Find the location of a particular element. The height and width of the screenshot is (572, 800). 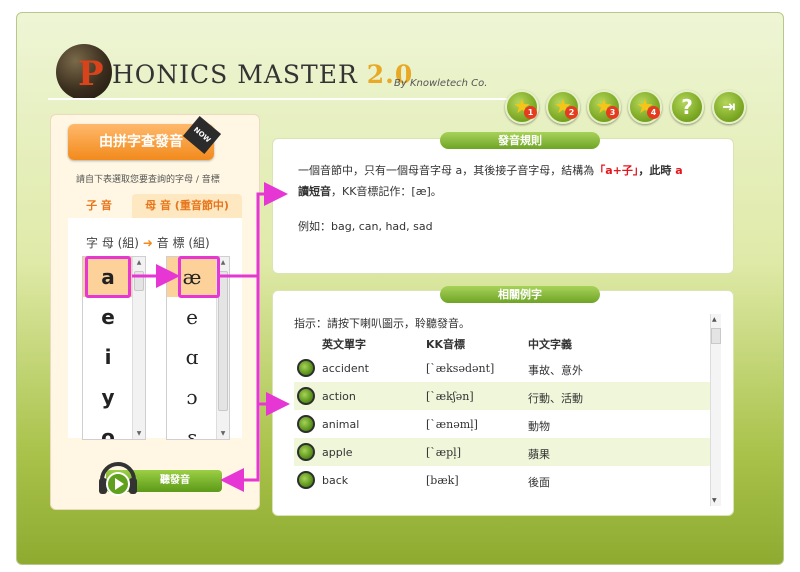

rule-letter: a is located at coordinates (677, 170).